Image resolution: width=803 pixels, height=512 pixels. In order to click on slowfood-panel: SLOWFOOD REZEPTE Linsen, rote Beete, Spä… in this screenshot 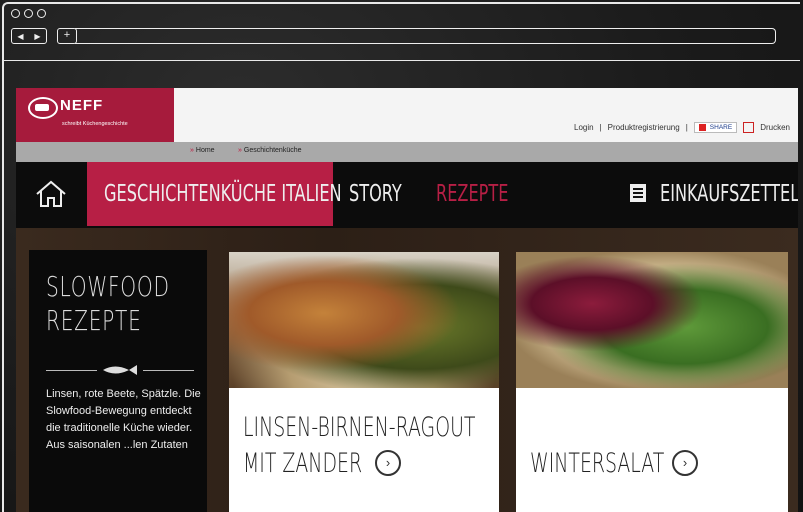, I will do `click(118, 381)`.